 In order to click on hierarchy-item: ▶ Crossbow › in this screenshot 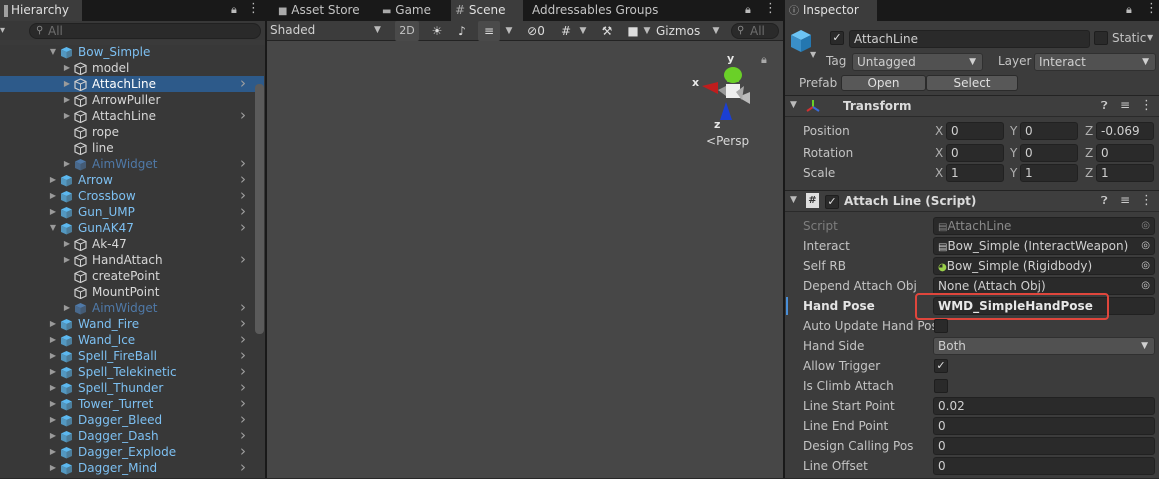, I will do `click(132, 196)`.